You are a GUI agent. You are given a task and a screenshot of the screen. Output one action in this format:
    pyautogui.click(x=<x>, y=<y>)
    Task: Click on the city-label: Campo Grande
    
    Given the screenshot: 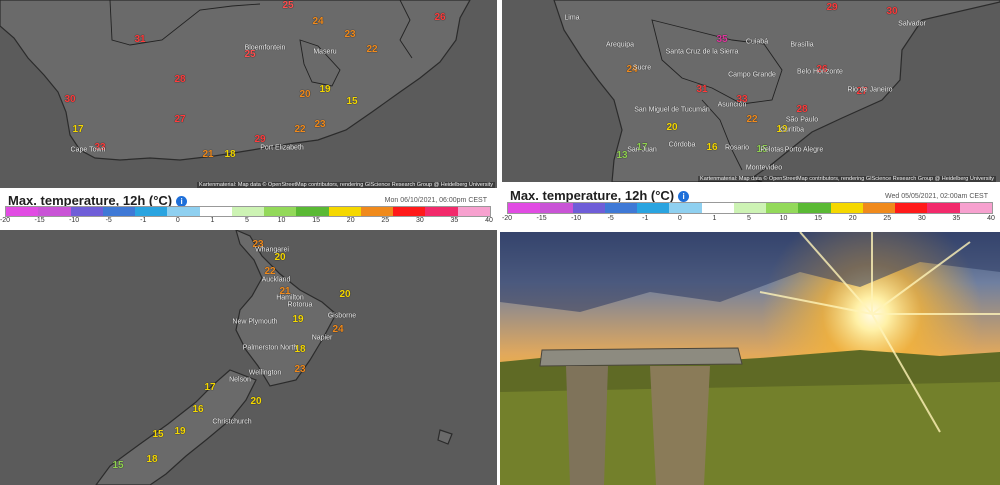 What is the action you would take?
    pyautogui.click(x=752, y=75)
    